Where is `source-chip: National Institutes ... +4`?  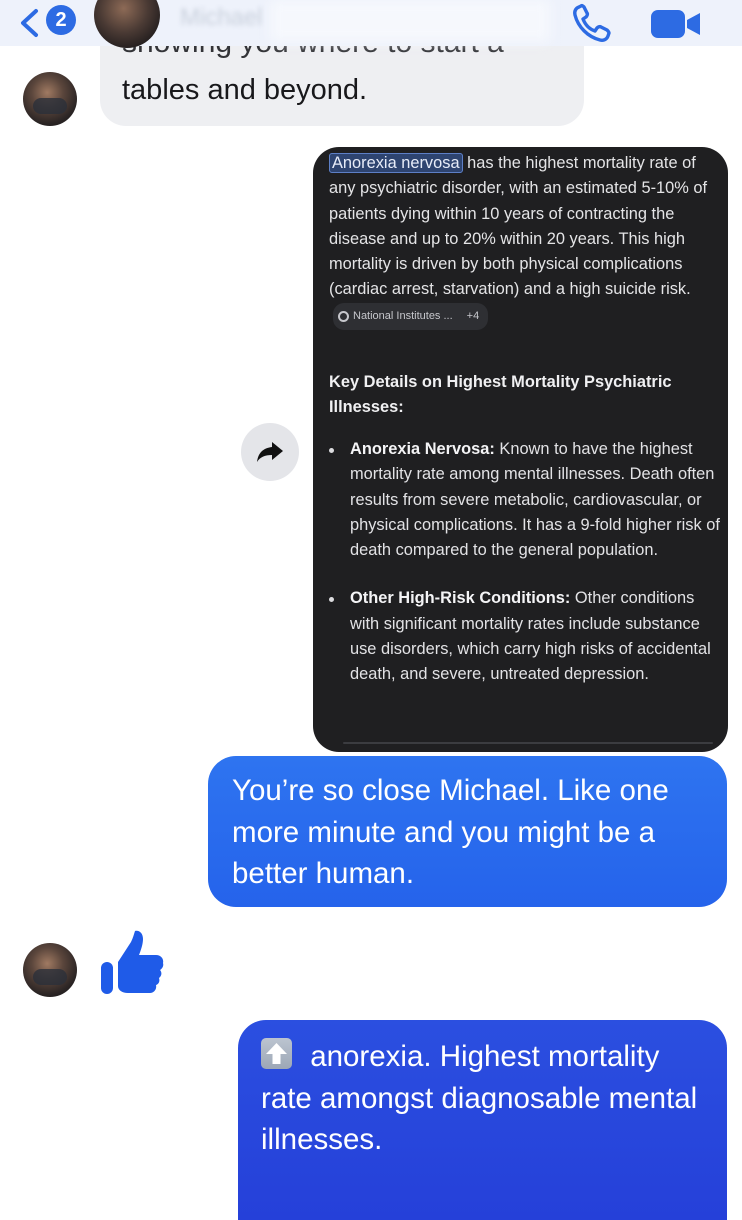
source-chip: National Institutes ... +4 is located at coordinates (411, 316).